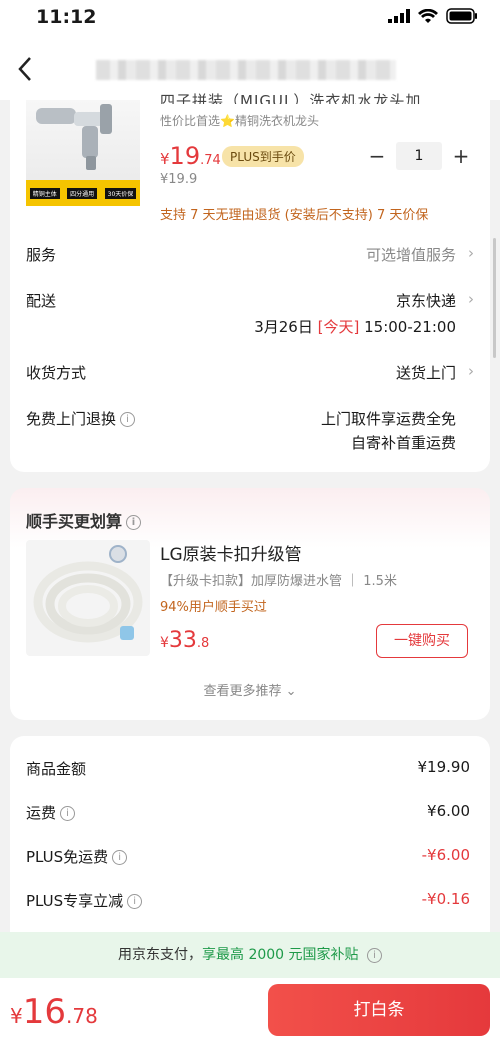 The width and height of the screenshot is (500, 1050). What do you see at coordinates (377, 156) in the screenshot?
I see `decrease-button: −` at bounding box center [377, 156].